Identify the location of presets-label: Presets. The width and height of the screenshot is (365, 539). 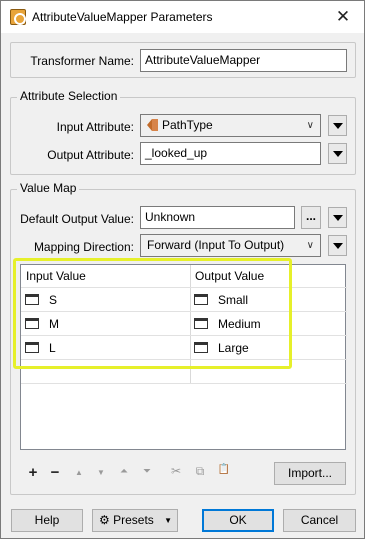
(133, 520).